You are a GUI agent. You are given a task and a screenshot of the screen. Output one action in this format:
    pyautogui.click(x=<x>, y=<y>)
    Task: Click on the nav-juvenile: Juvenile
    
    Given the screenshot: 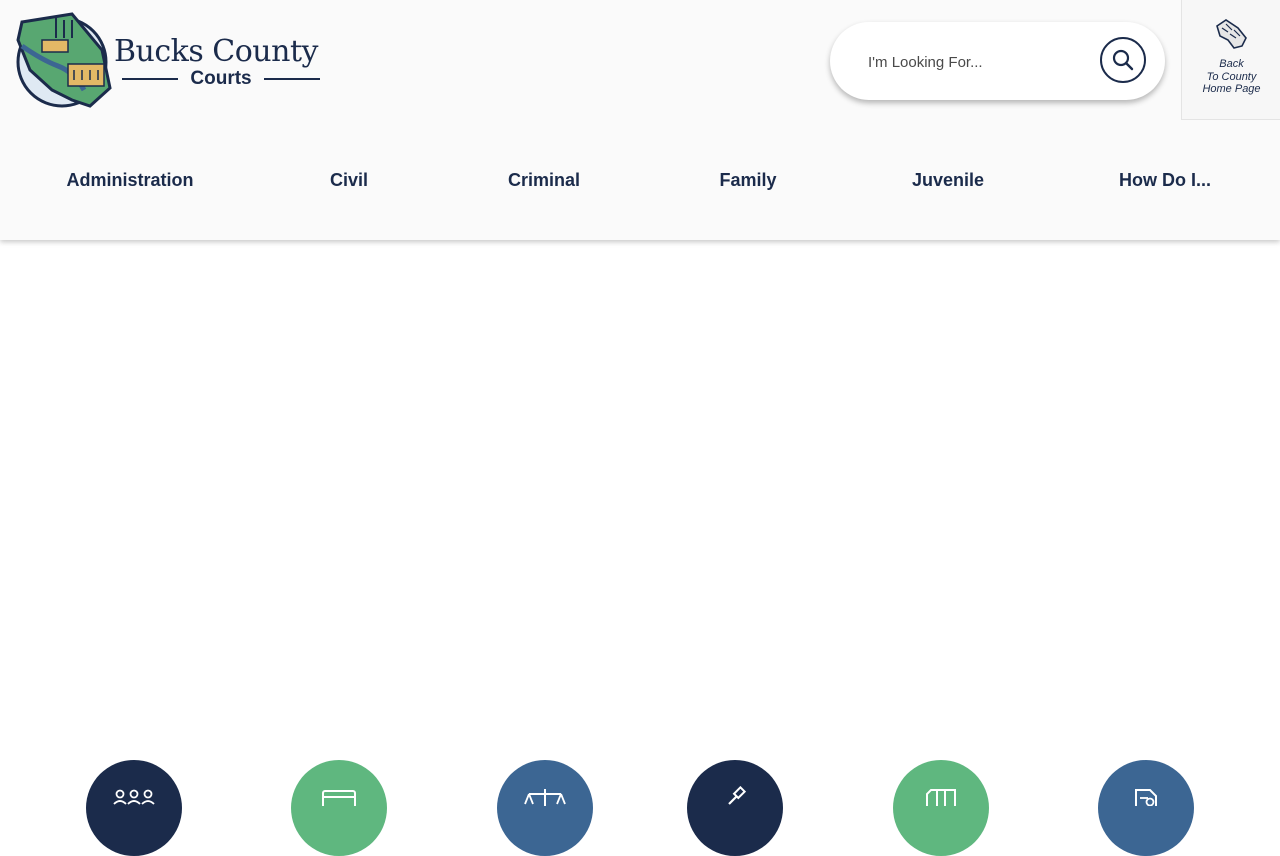 What is the action you would take?
    pyautogui.click(x=948, y=180)
    